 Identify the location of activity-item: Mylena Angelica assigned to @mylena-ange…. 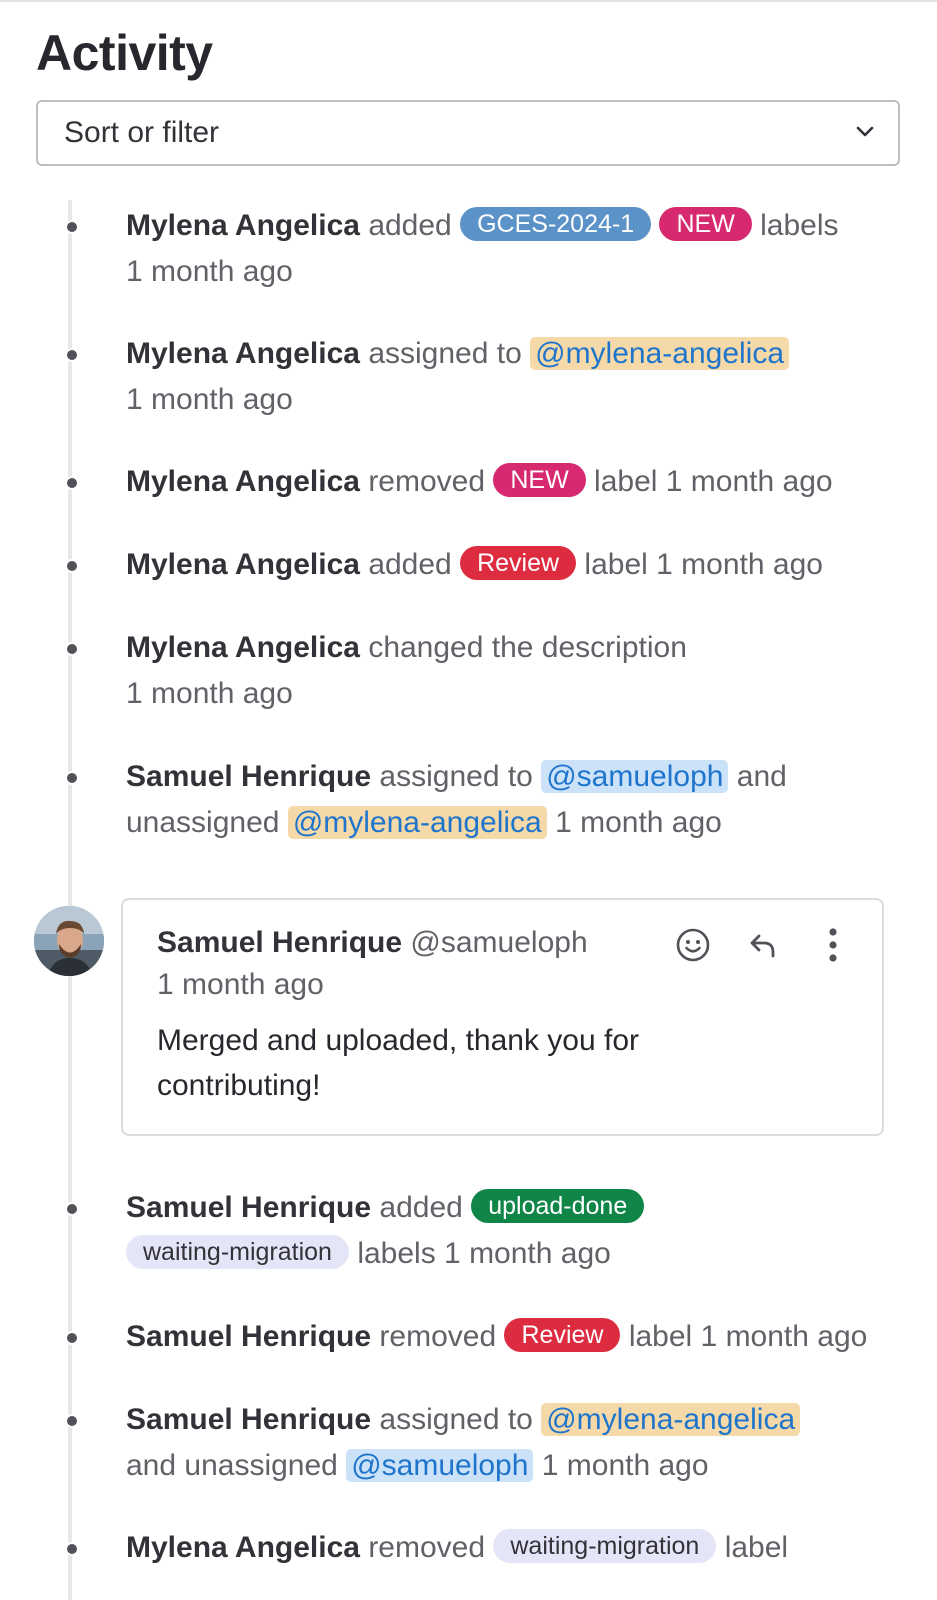
(521, 377).